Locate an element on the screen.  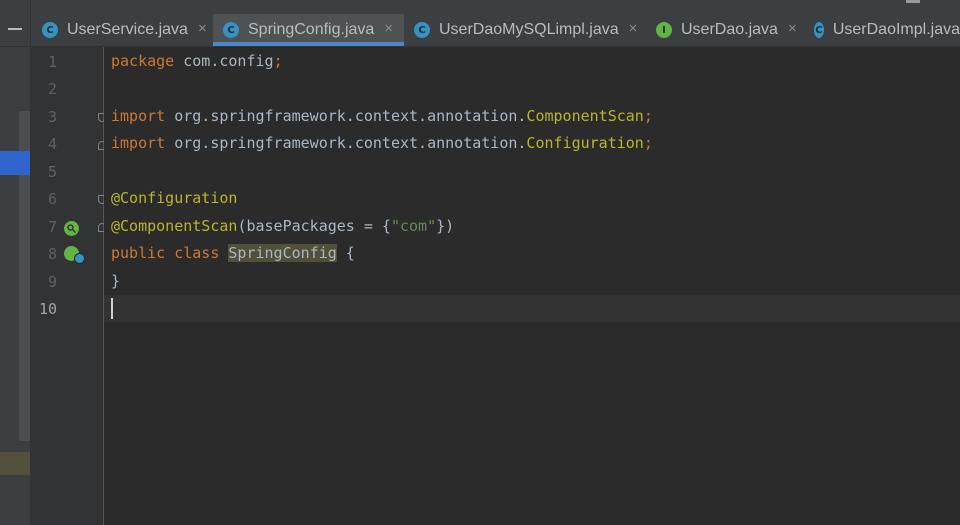
tab-label: UserDaoImpl.java is located at coordinates (896, 29).